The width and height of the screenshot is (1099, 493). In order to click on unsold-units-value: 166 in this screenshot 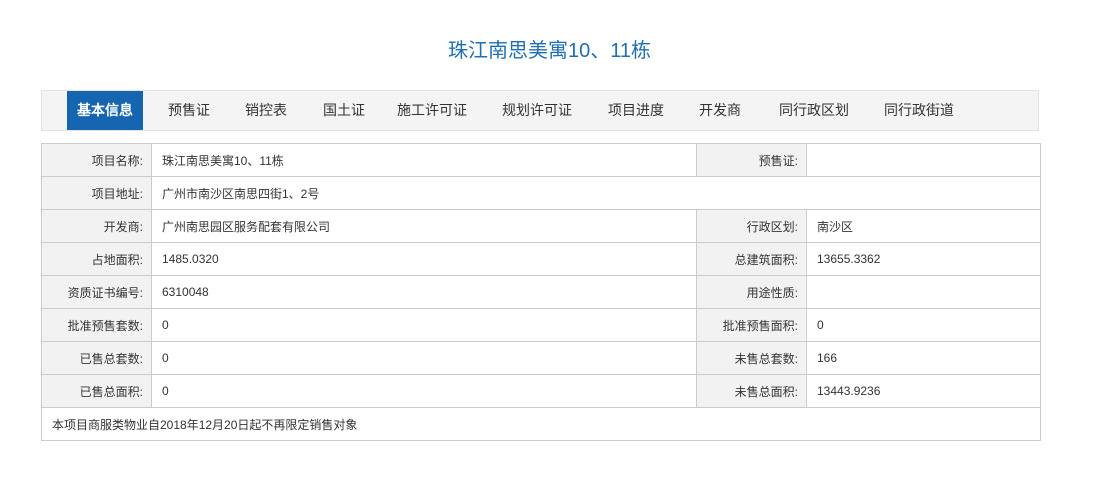, I will do `click(923, 358)`.